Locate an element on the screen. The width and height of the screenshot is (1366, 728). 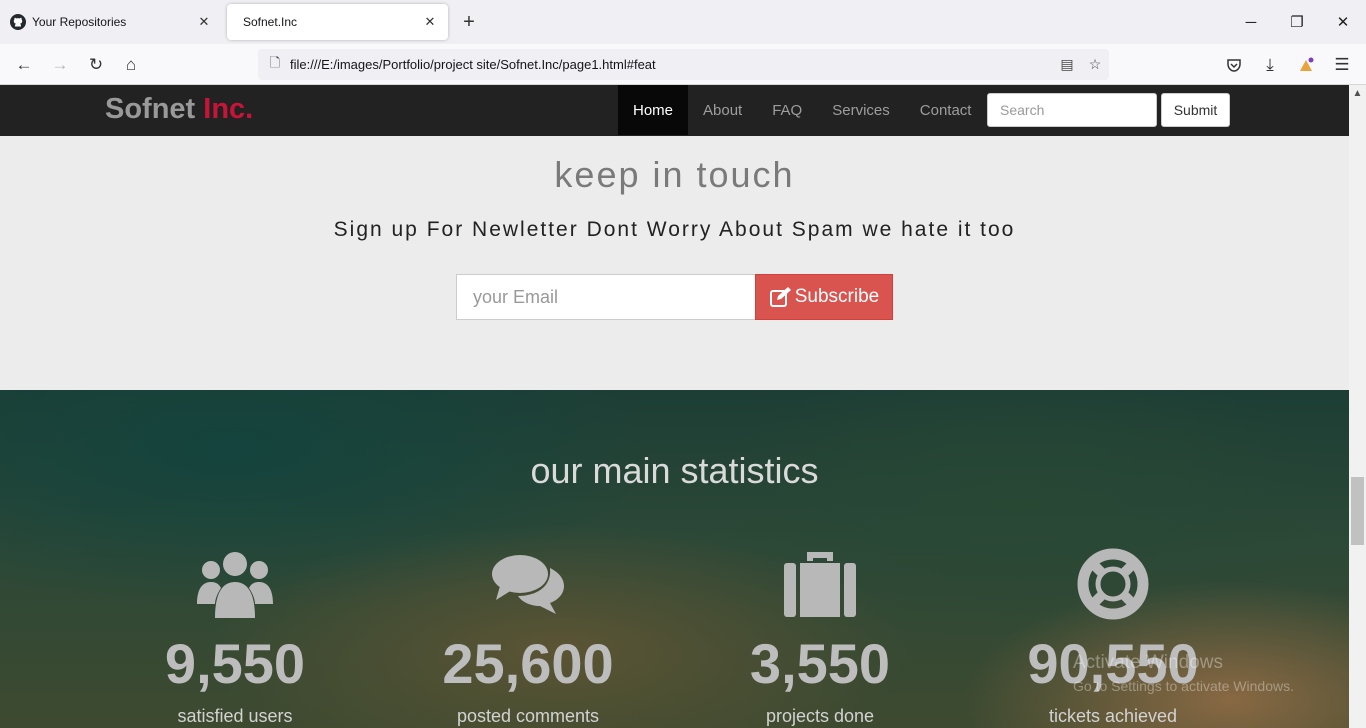
watermark-title: Activate Windows is located at coordinates (1148, 662).